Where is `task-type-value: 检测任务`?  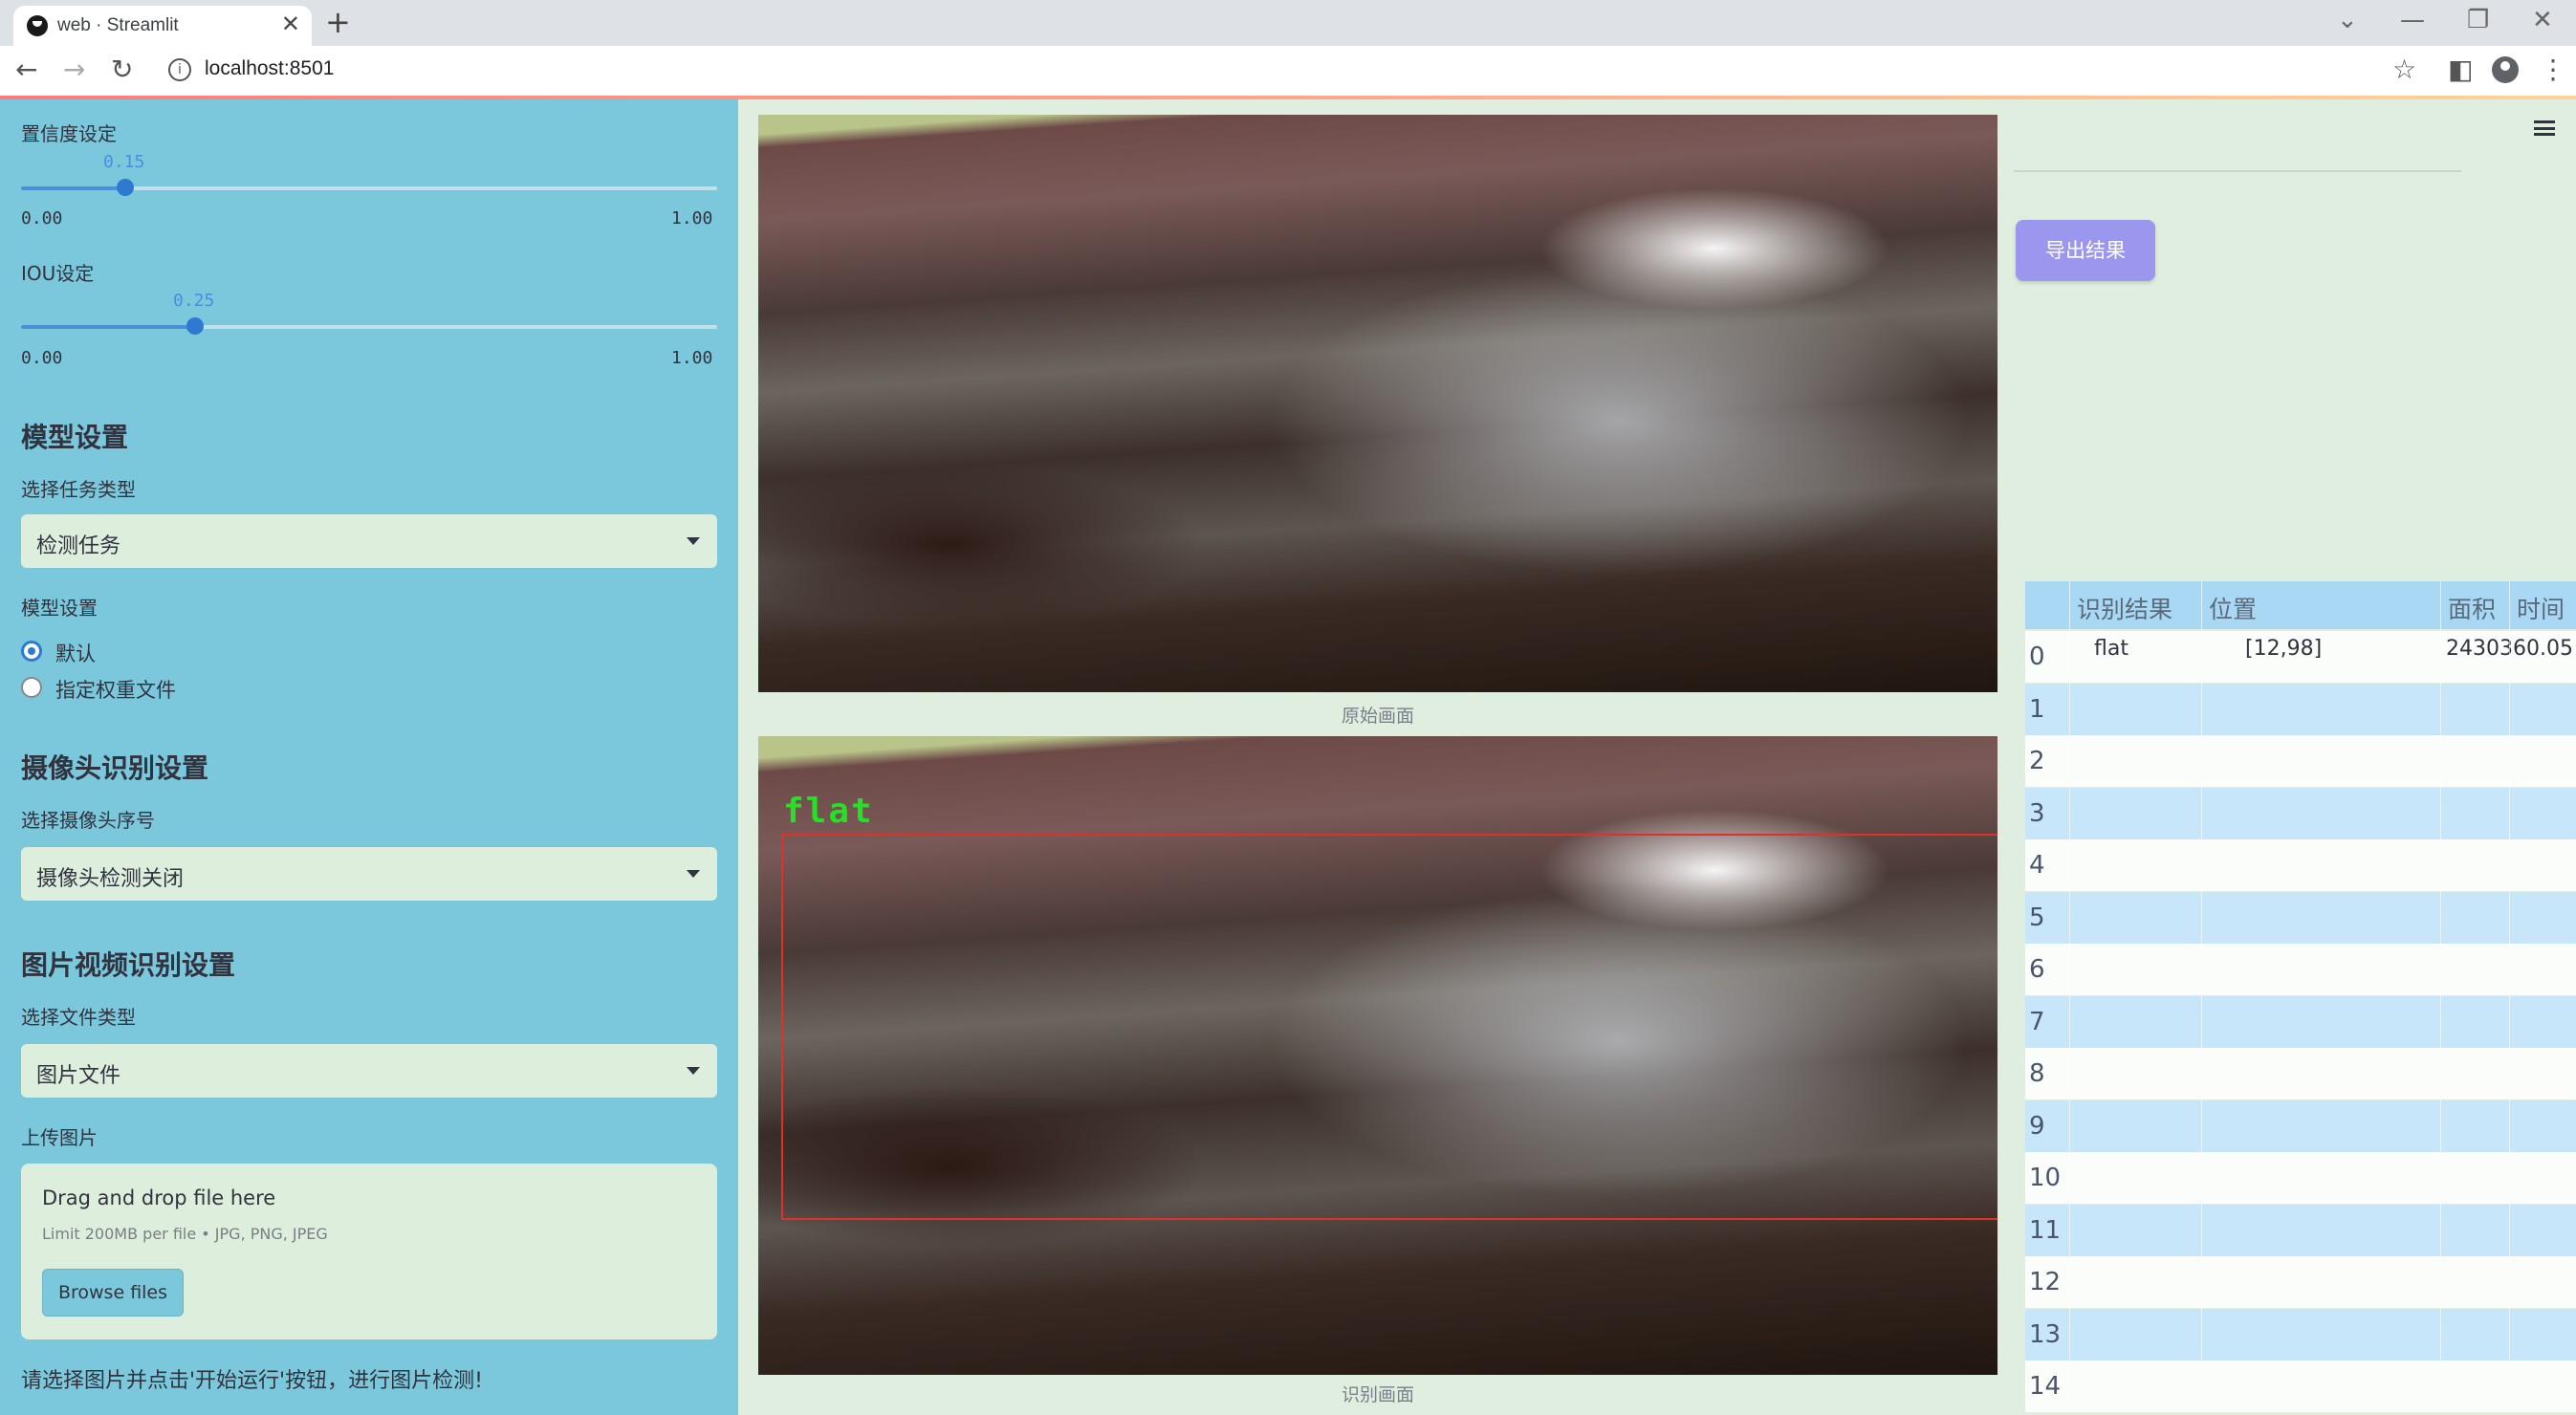 task-type-value: 检测任务 is located at coordinates (78, 546).